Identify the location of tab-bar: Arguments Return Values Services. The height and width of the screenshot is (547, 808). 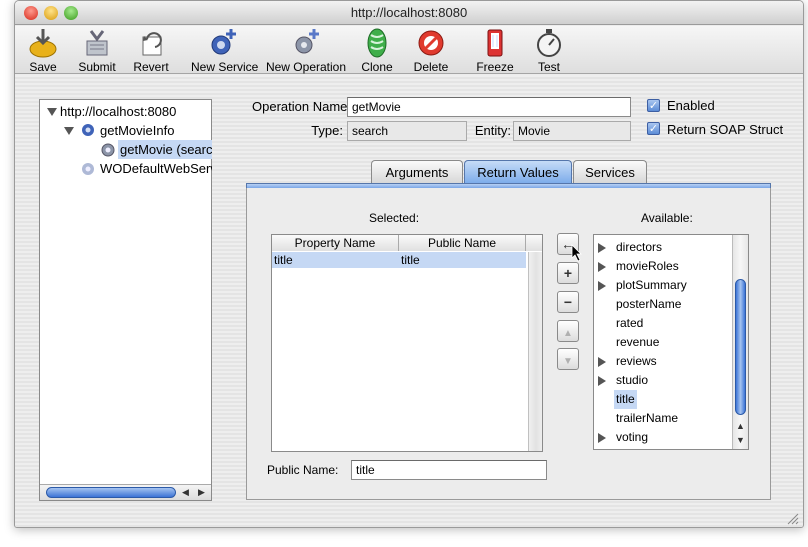
(509, 172).